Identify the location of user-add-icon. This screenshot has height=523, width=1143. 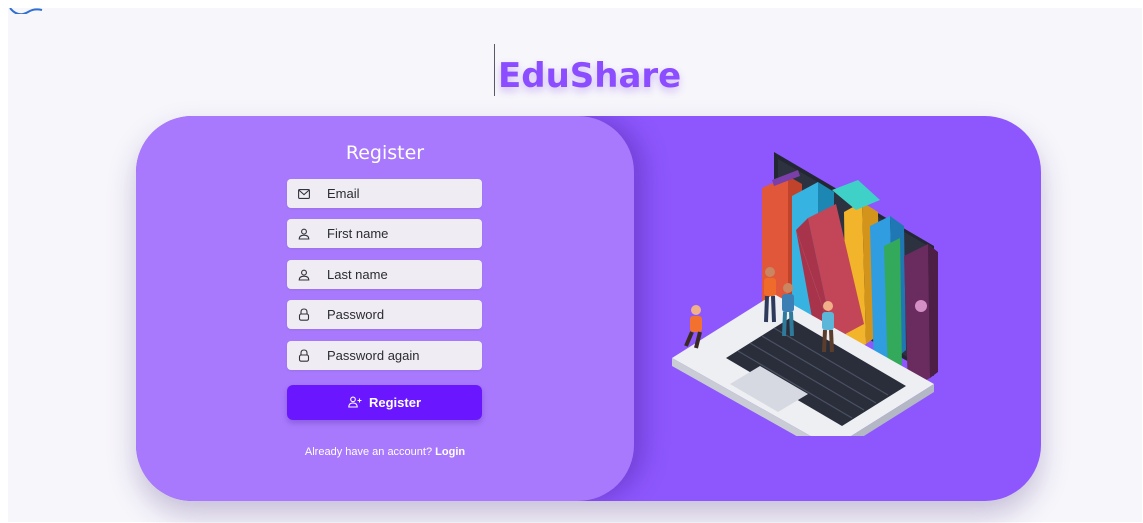
(355, 403).